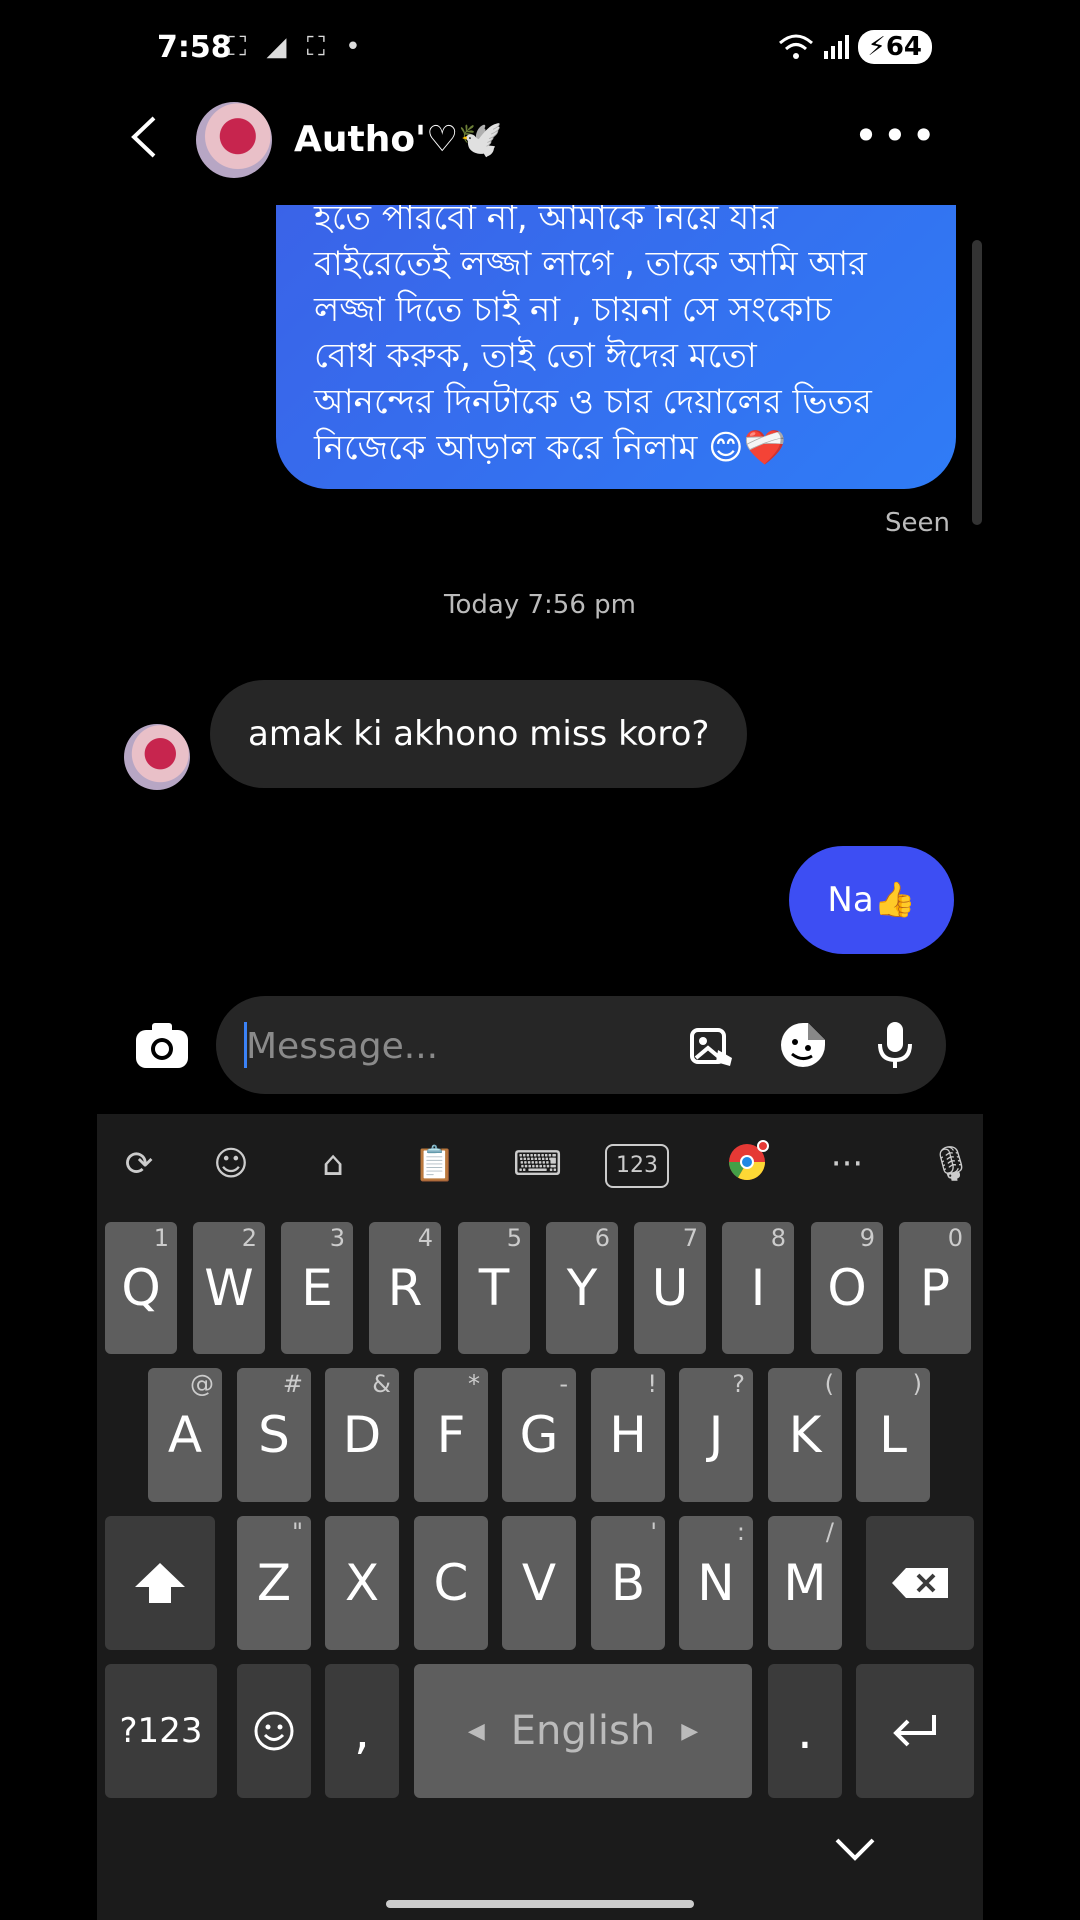 Image resolution: width=1080 pixels, height=1920 pixels. I want to click on key-label: Q, so click(141, 1288).